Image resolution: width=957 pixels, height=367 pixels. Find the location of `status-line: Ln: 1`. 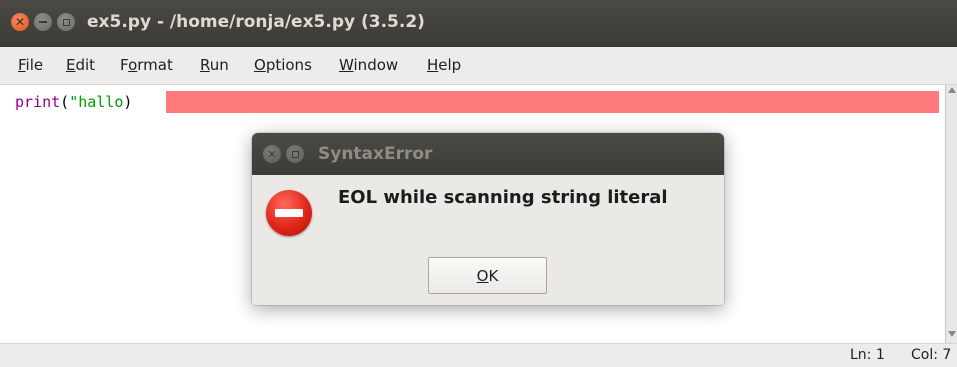

status-line: Ln: 1 is located at coordinates (867, 355).